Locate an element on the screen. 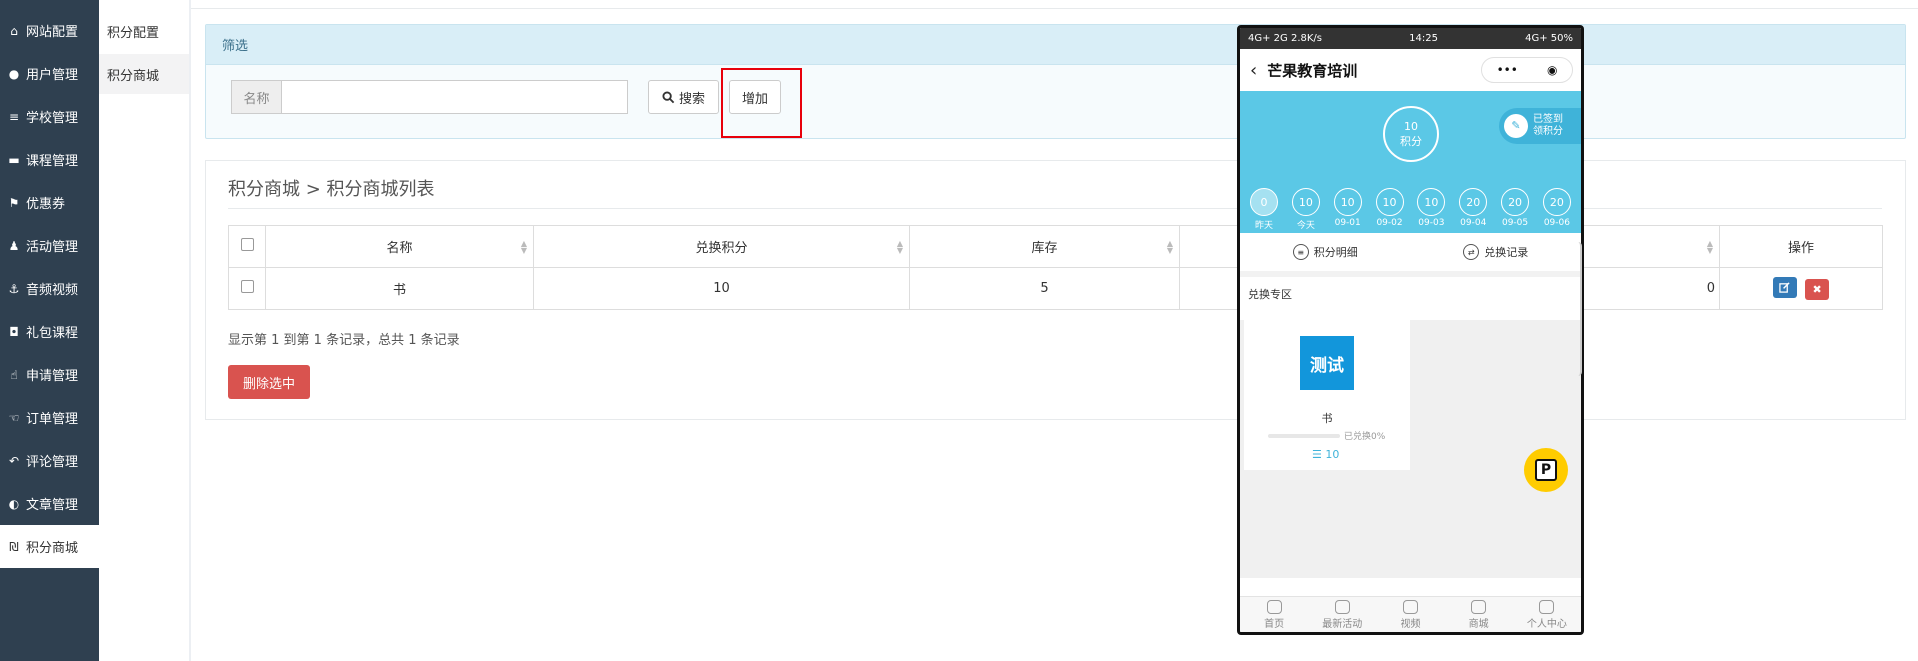 This screenshot has width=1918, height=661. panel-title: 积分商城 > 积分商城列表 is located at coordinates (331, 189).